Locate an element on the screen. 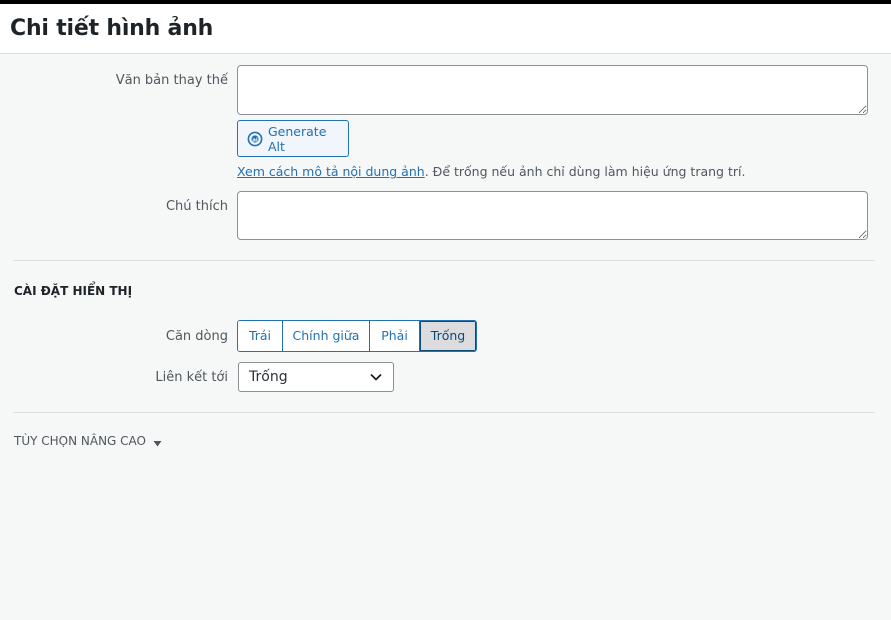 The width and height of the screenshot is (891, 620). alt-text-label: Văn bản thay thế is located at coordinates (171, 80).